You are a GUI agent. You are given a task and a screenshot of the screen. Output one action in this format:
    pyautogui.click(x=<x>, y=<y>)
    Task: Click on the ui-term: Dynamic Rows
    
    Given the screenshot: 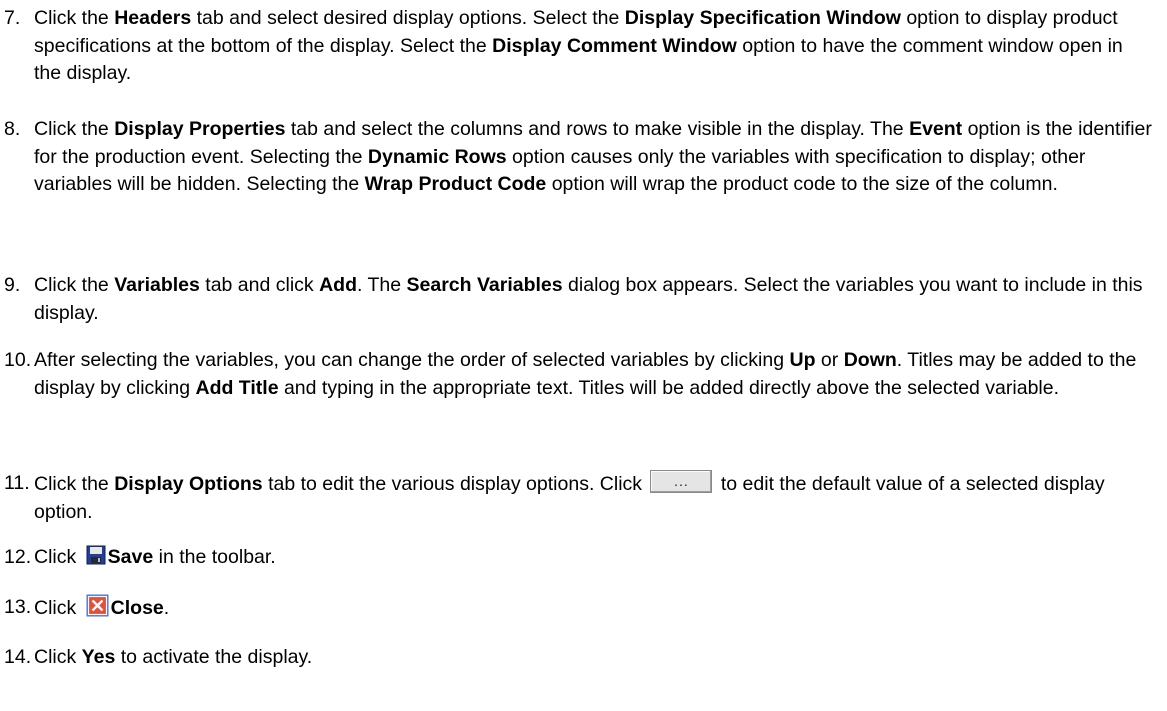 What is the action you would take?
    pyautogui.click(x=437, y=156)
    